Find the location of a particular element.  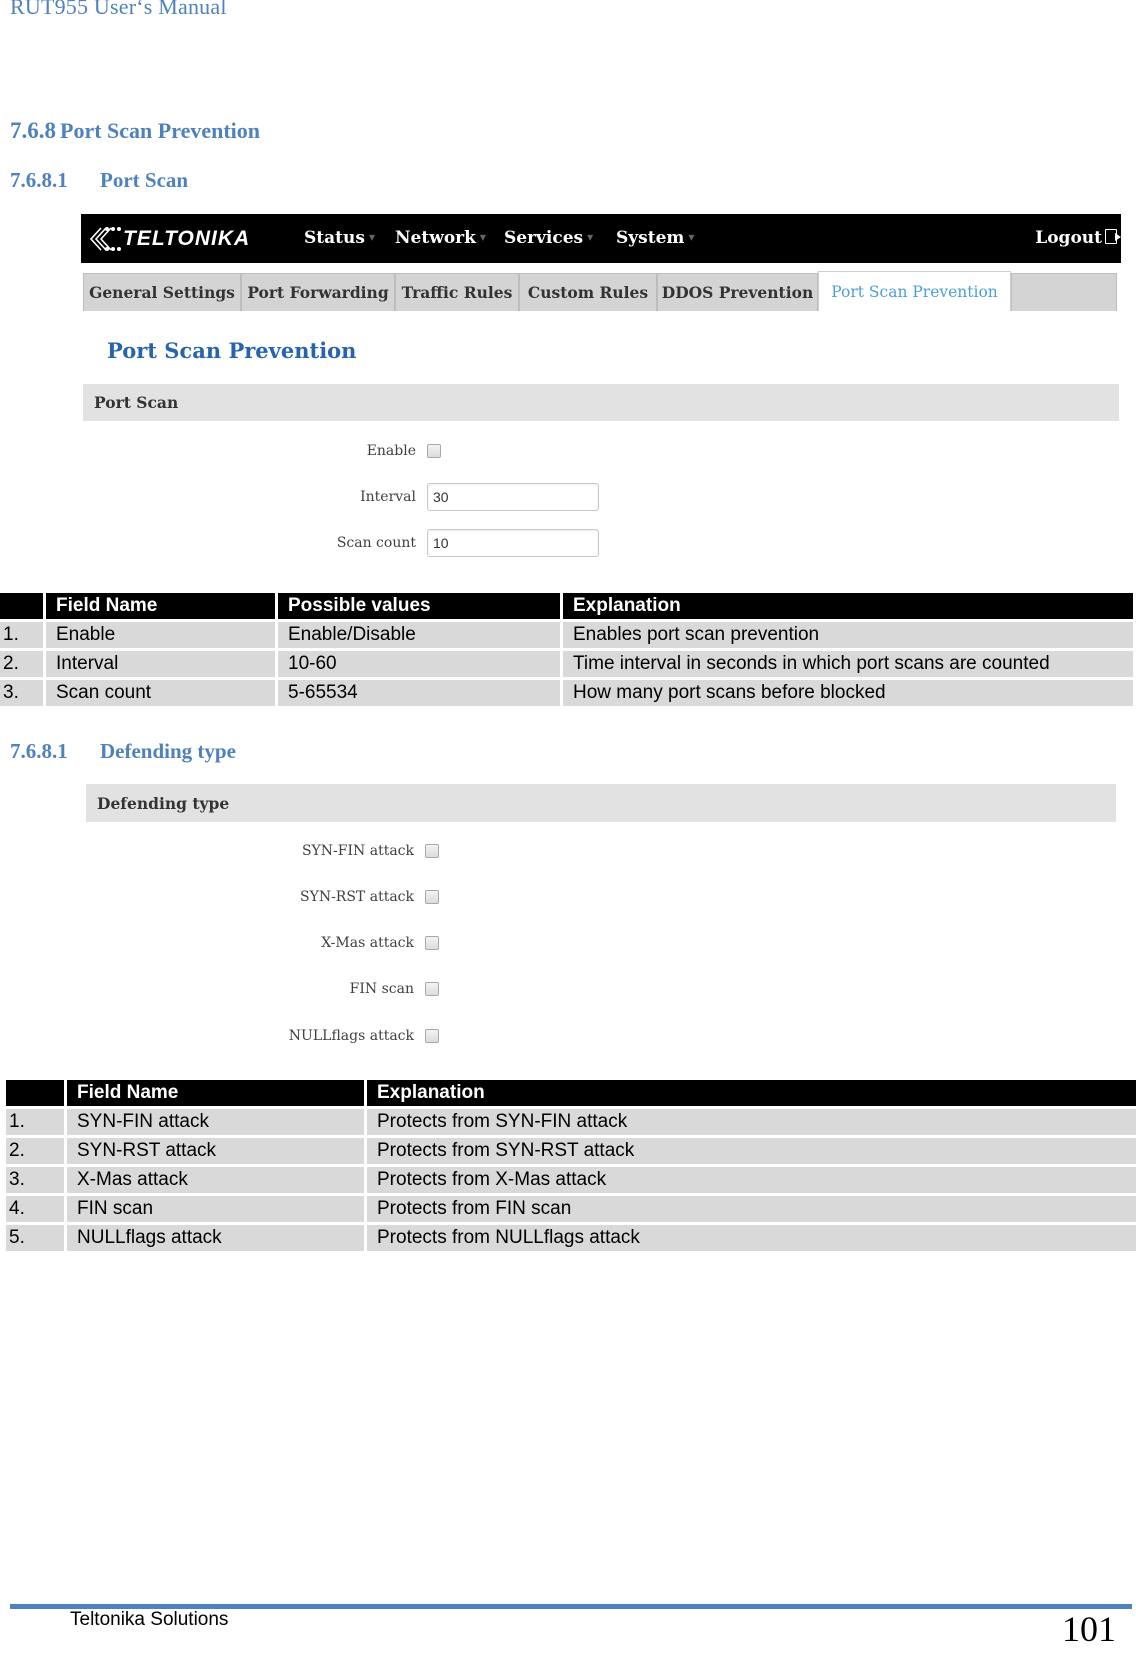

table-header-row: Field Name Possible values Explanation is located at coordinates (566, 606).